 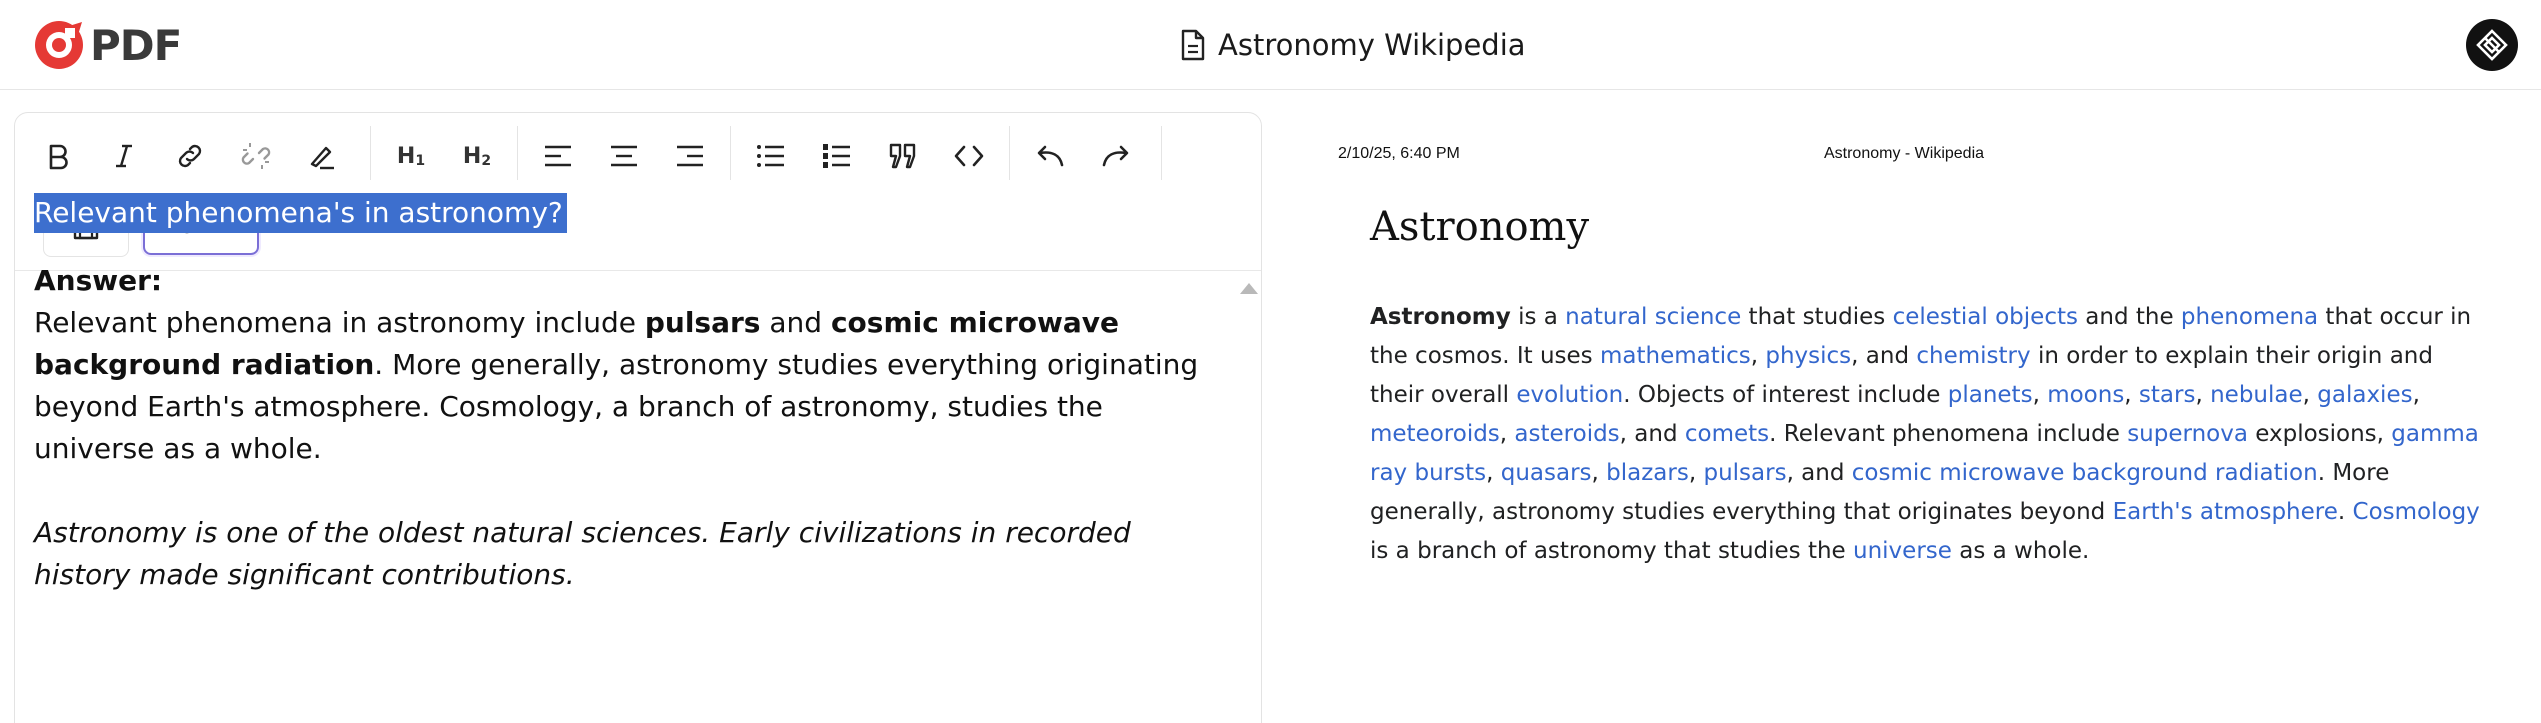 What do you see at coordinates (702, 322) in the screenshot?
I see `answer-bold-pulsars: pulsars` at bounding box center [702, 322].